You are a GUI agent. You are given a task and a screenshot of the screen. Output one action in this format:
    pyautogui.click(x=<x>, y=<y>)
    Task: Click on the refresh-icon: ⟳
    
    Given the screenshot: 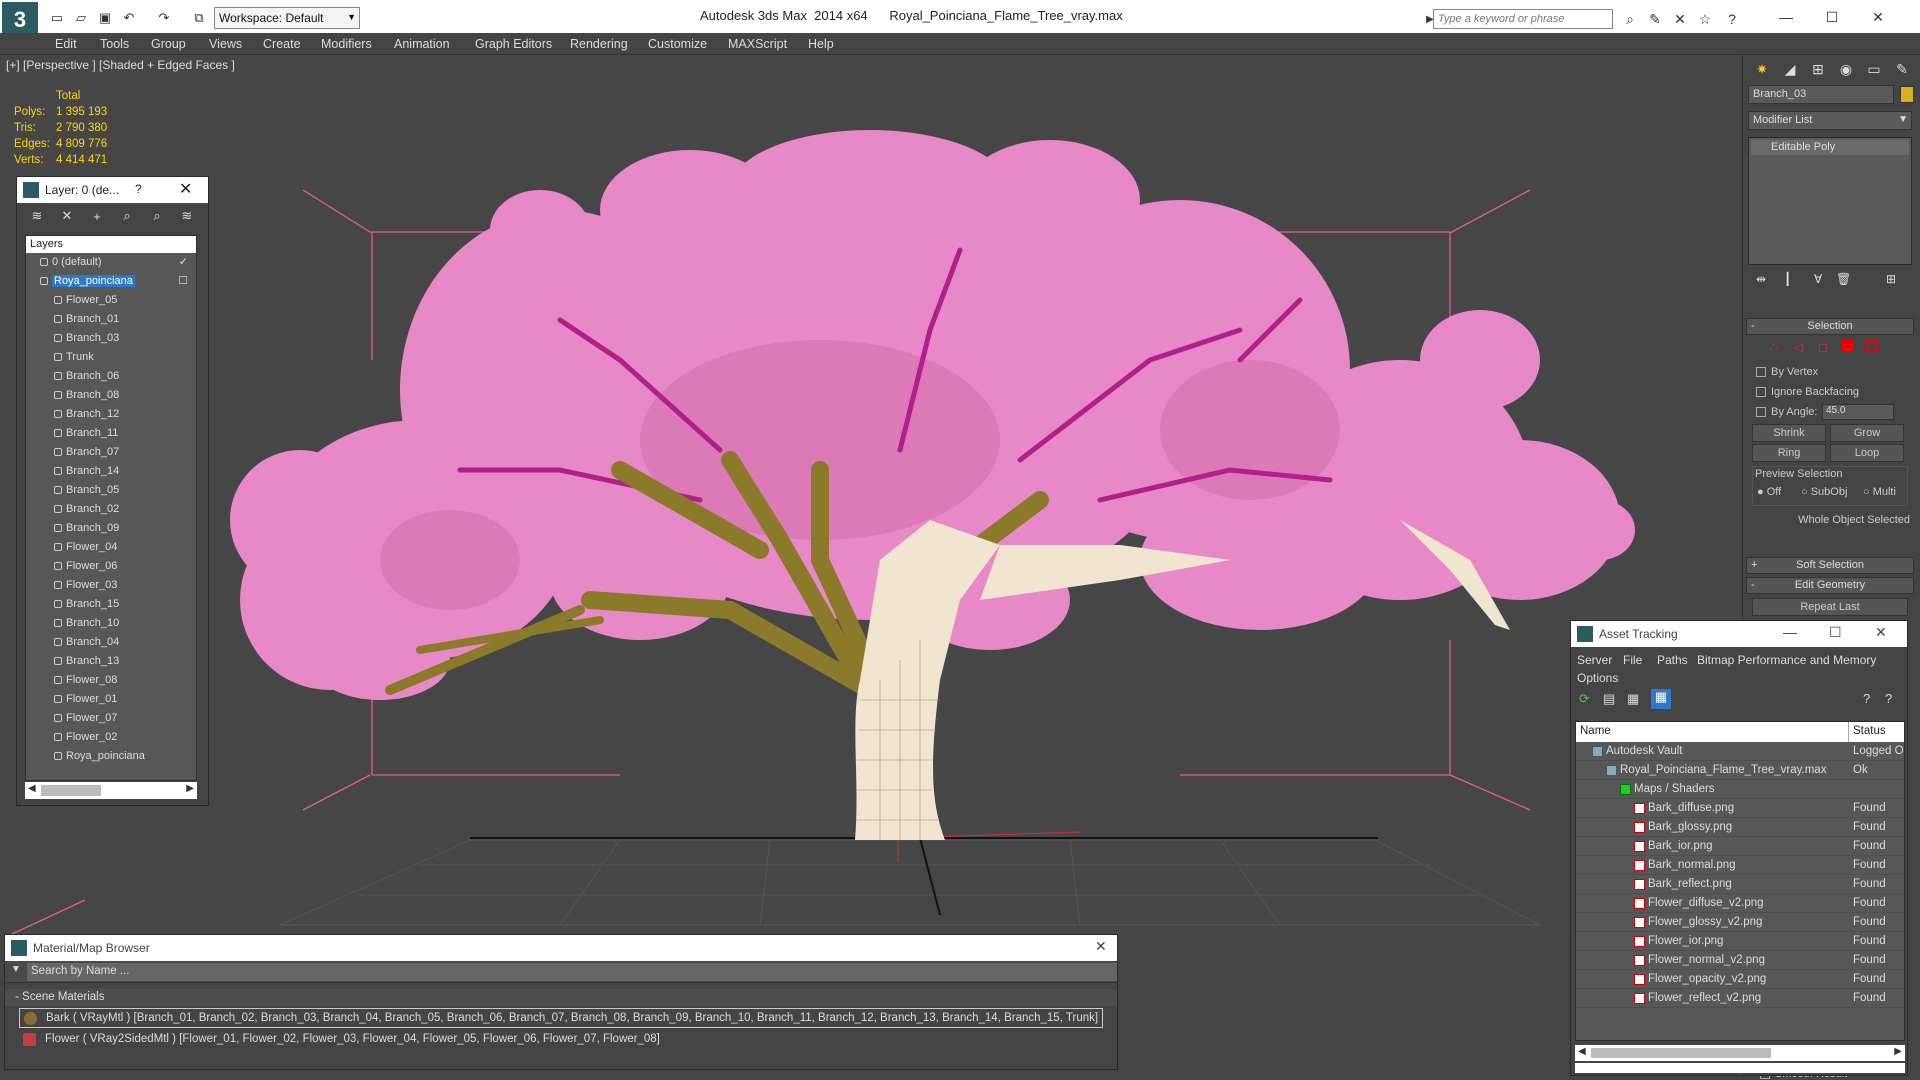 What is the action you would take?
    pyautogui.click(x=1584, y=699)
    